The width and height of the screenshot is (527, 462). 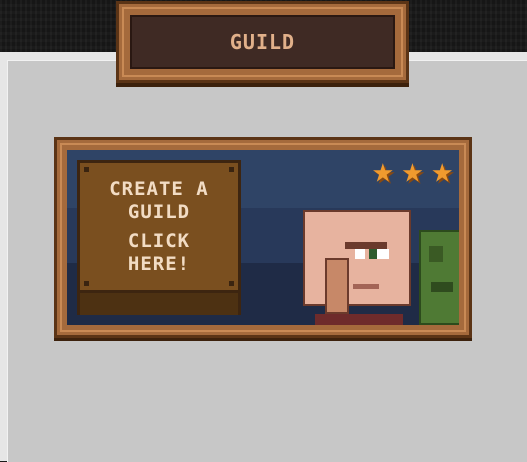 What do you see at coordinates (159, 188) in the screenshot?
I see `sign-line-create: CREATE A` at bounding box center [159, 188].